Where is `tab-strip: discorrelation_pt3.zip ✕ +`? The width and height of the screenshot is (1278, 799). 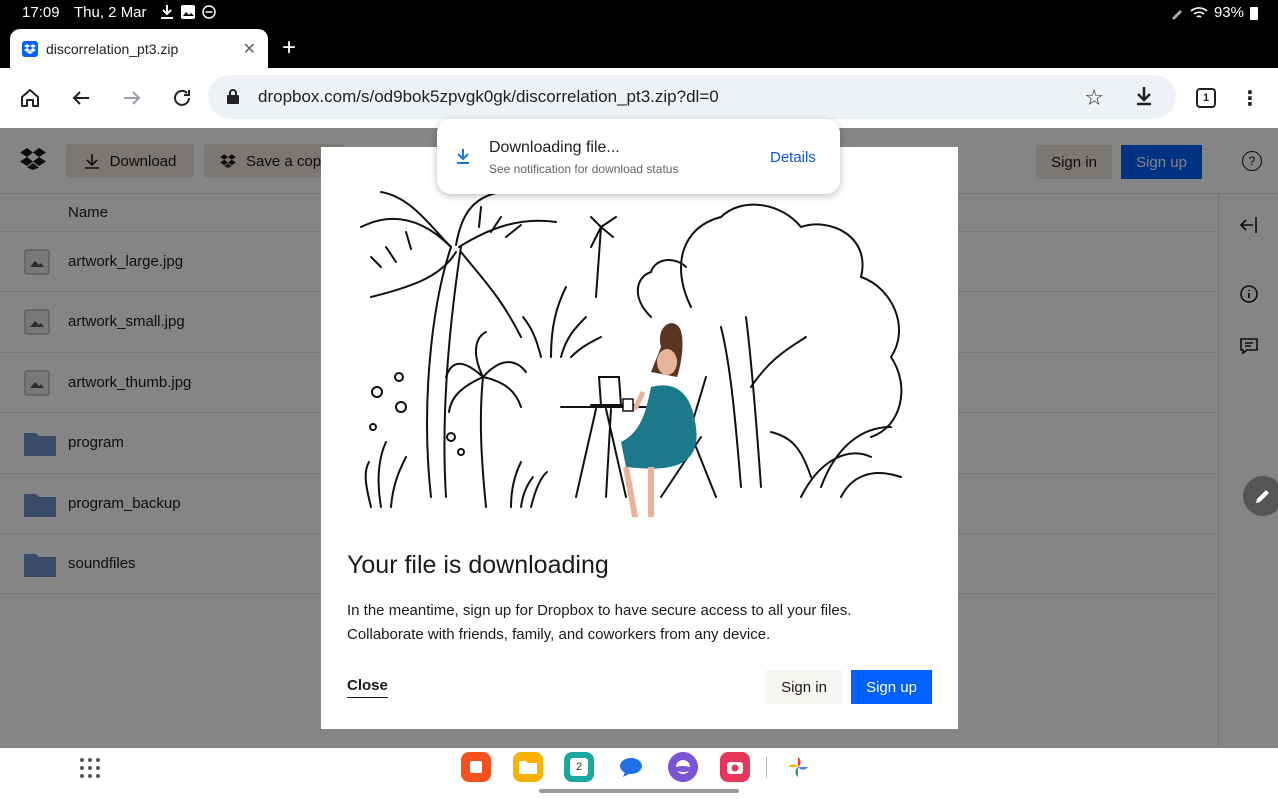
tab-strip: discorrelation_pt3.zip ✕ + is located at coordinates (639, 47).